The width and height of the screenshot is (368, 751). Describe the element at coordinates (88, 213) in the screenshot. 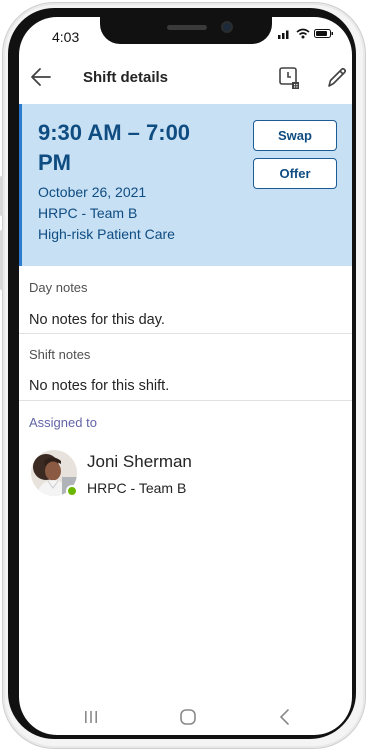

I see `shift-team: HRPC - Team B` at that location.